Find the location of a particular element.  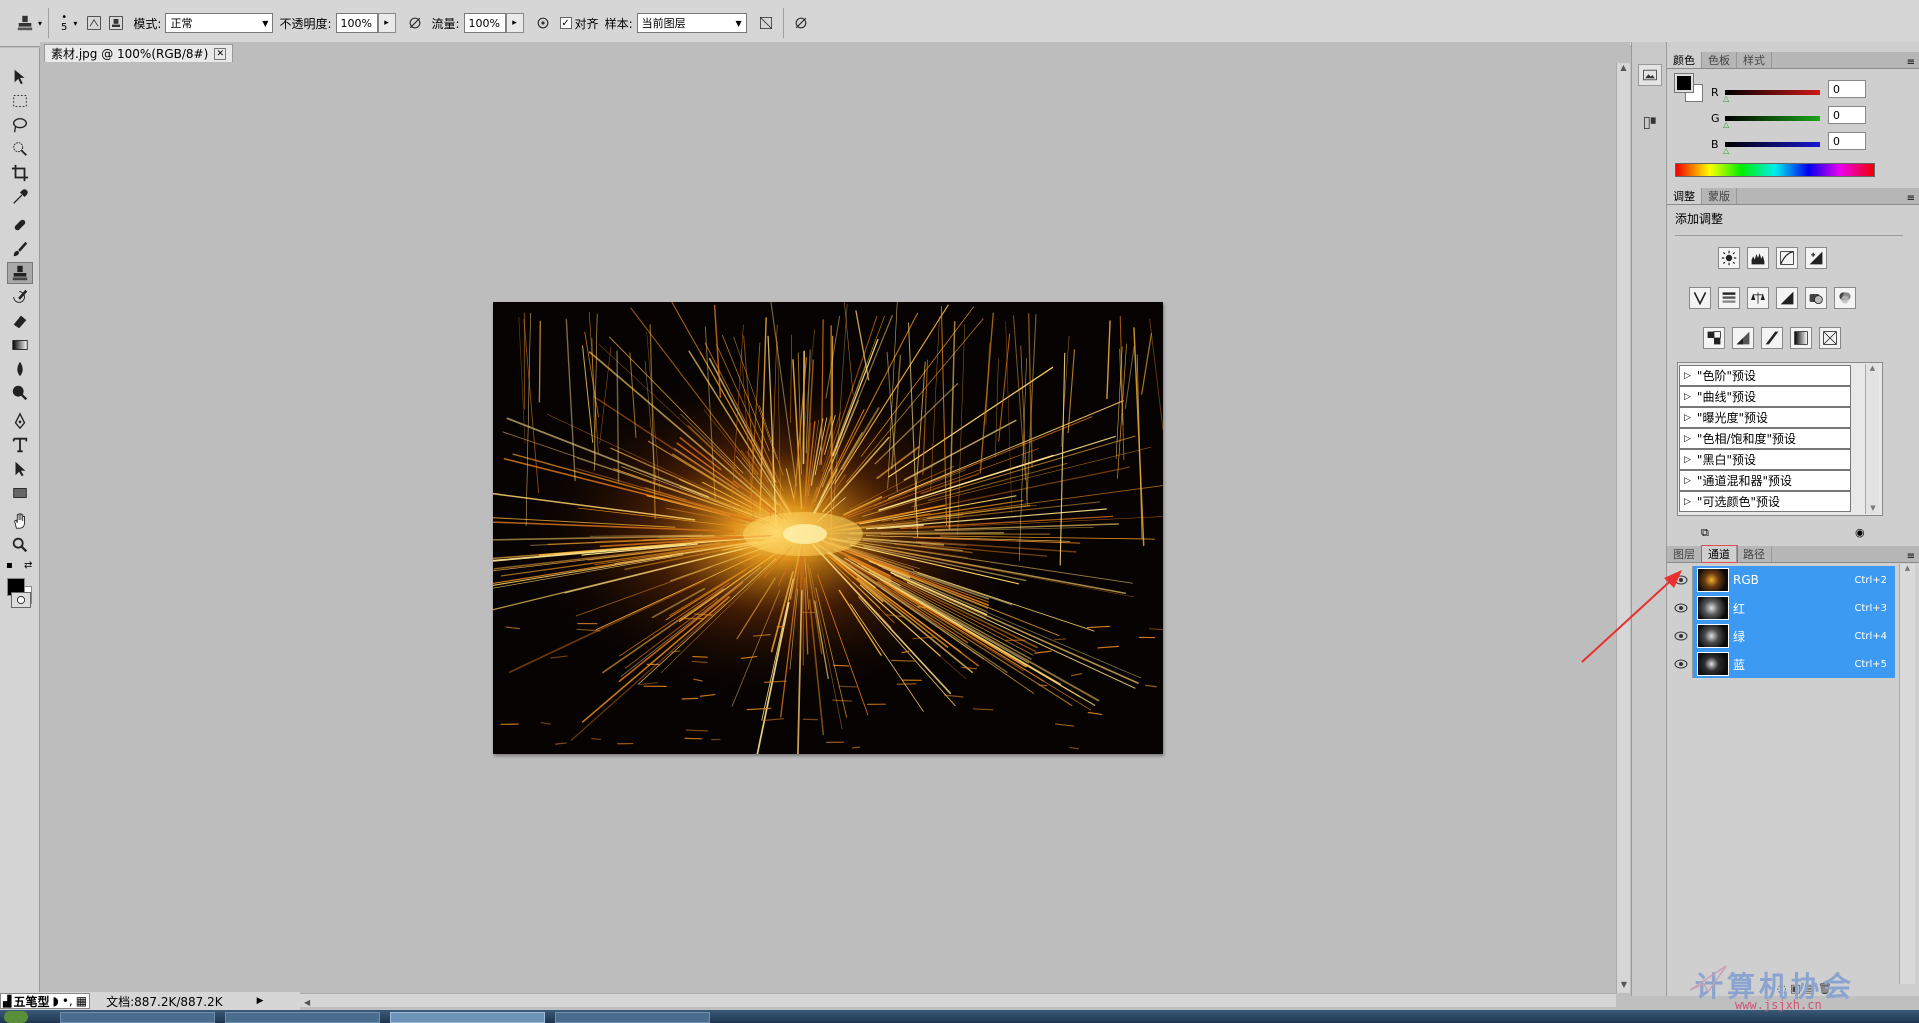

dodge-tool-icon is located at coordinates (20, 393).